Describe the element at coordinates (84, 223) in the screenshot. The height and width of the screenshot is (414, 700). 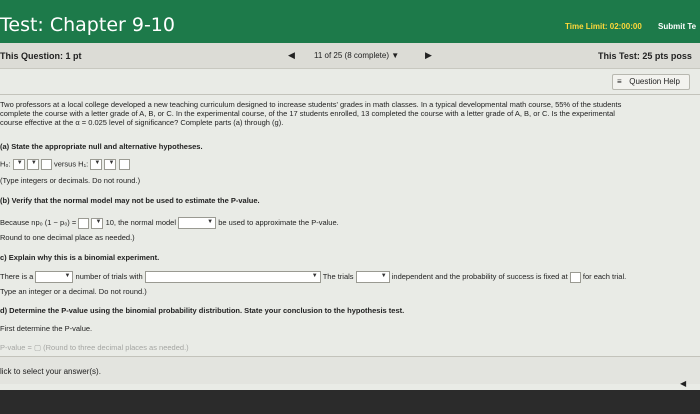
I see `npq-value-input` at that location.